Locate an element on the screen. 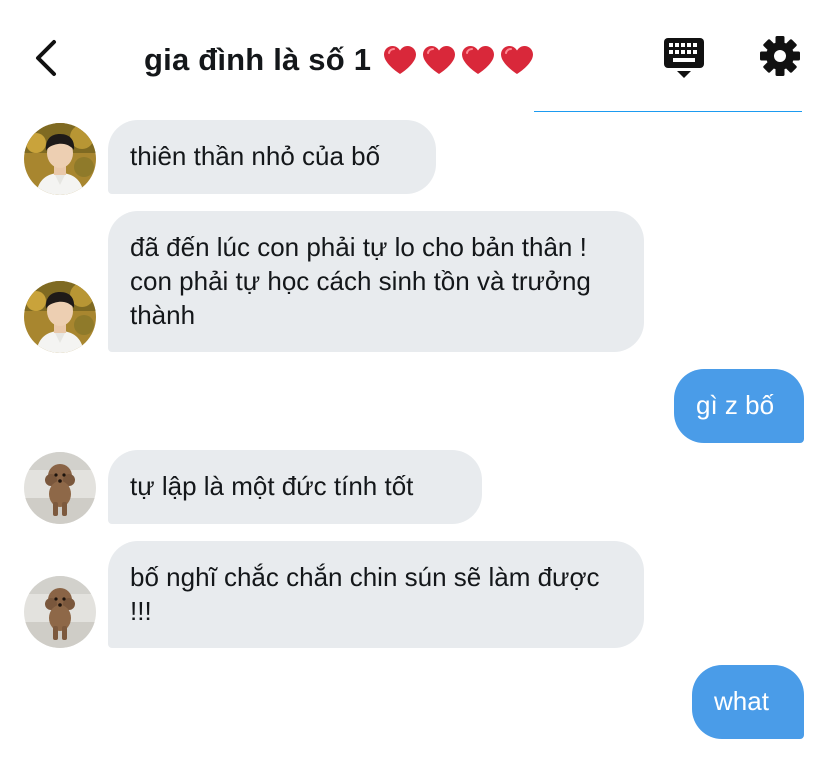  back-button is located at coordinates (48, 58).